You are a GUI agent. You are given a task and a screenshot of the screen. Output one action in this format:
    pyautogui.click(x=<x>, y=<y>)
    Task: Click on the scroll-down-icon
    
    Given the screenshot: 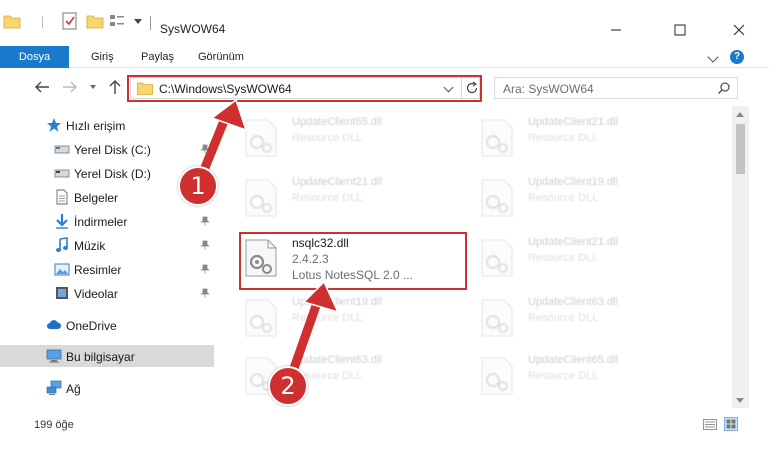 What is the action you would take?
    pyautogui.click(x=740, y=400)
    